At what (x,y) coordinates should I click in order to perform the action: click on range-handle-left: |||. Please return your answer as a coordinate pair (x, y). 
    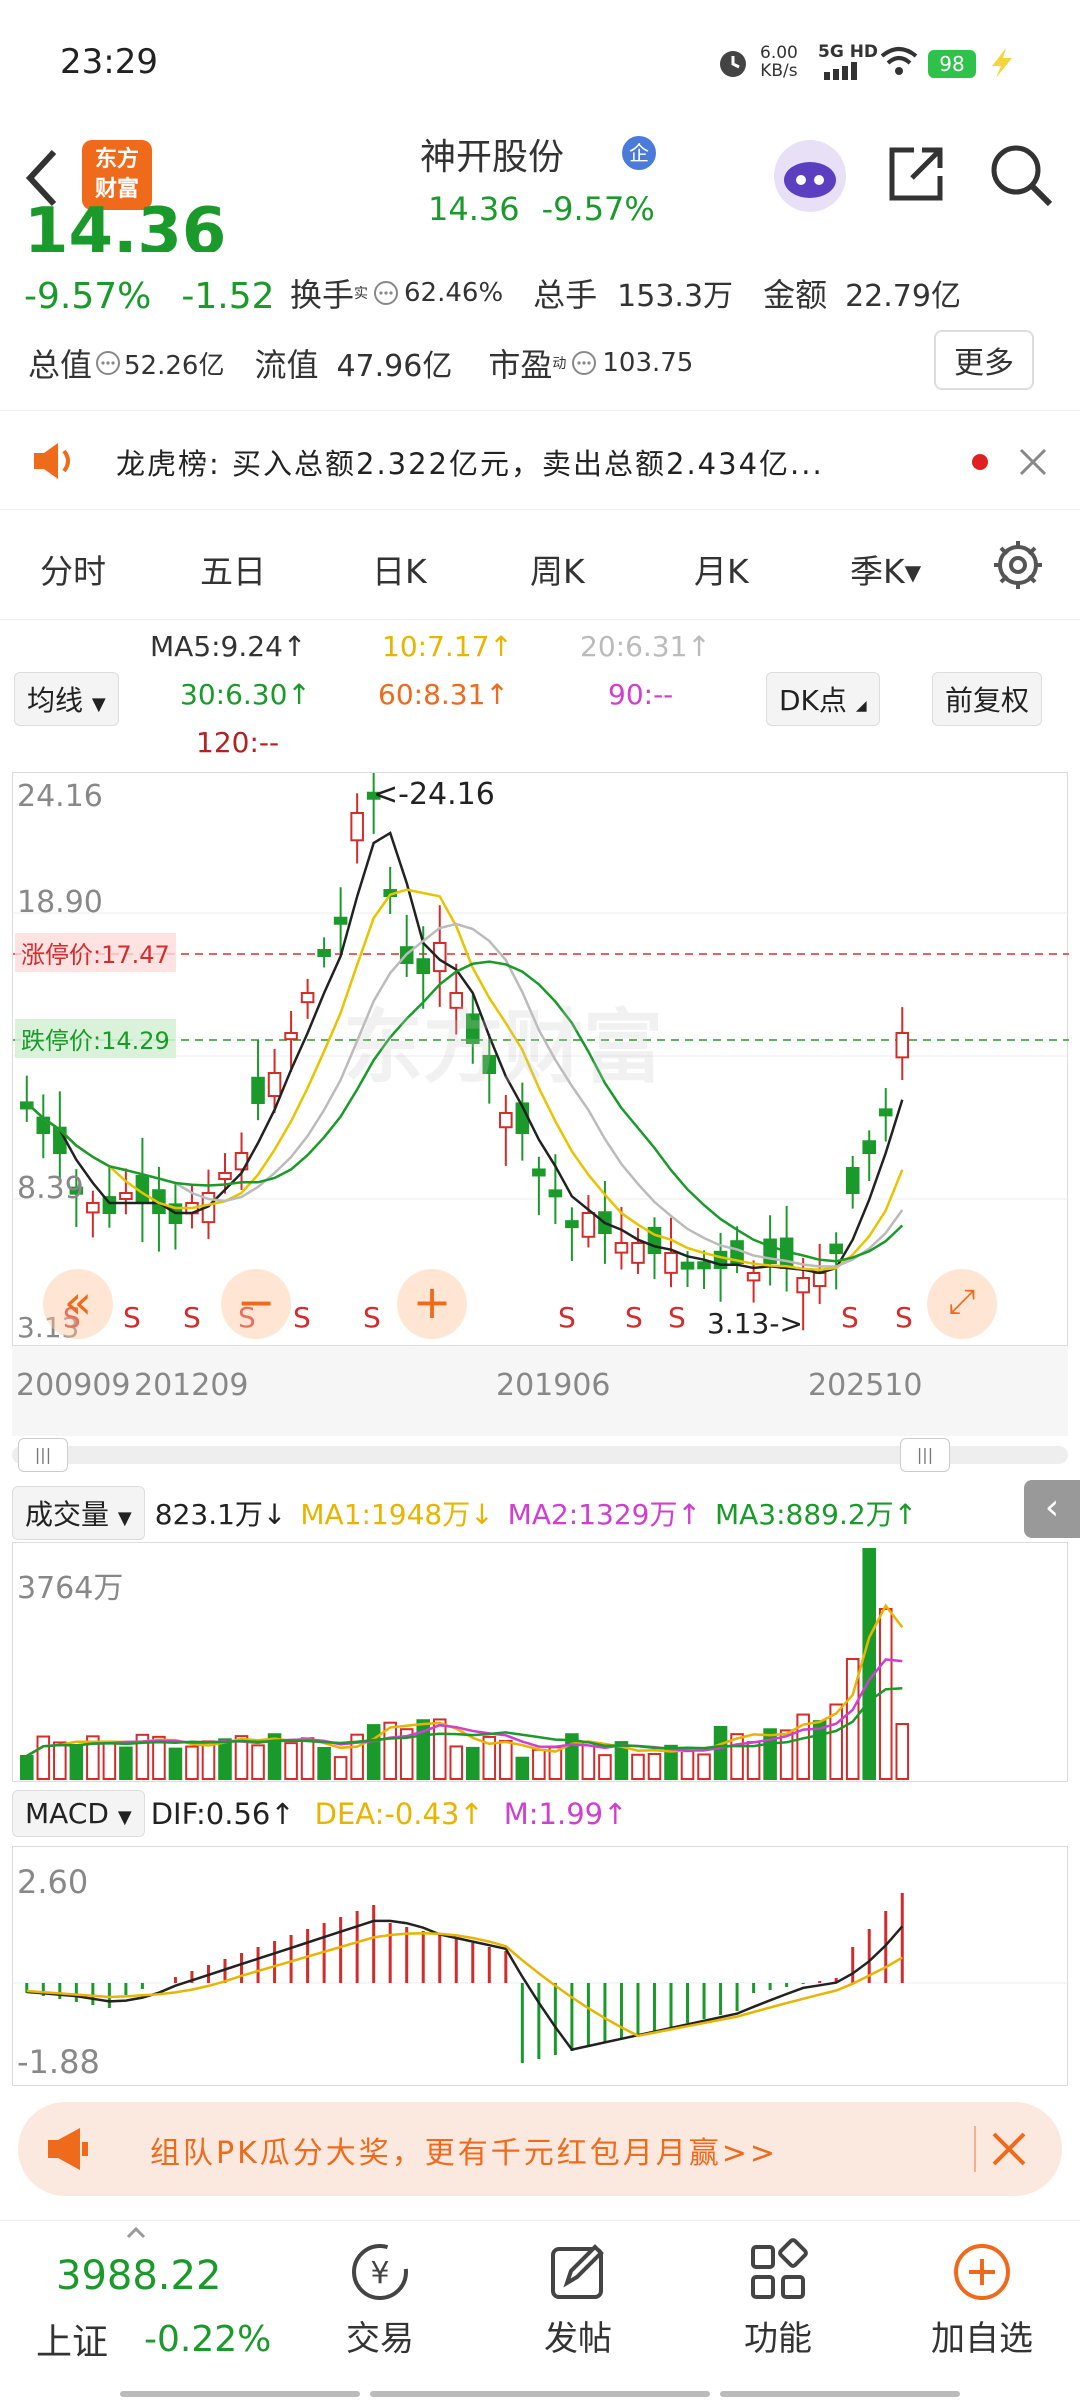
    Looking at the image, I should click on (43, 1455).